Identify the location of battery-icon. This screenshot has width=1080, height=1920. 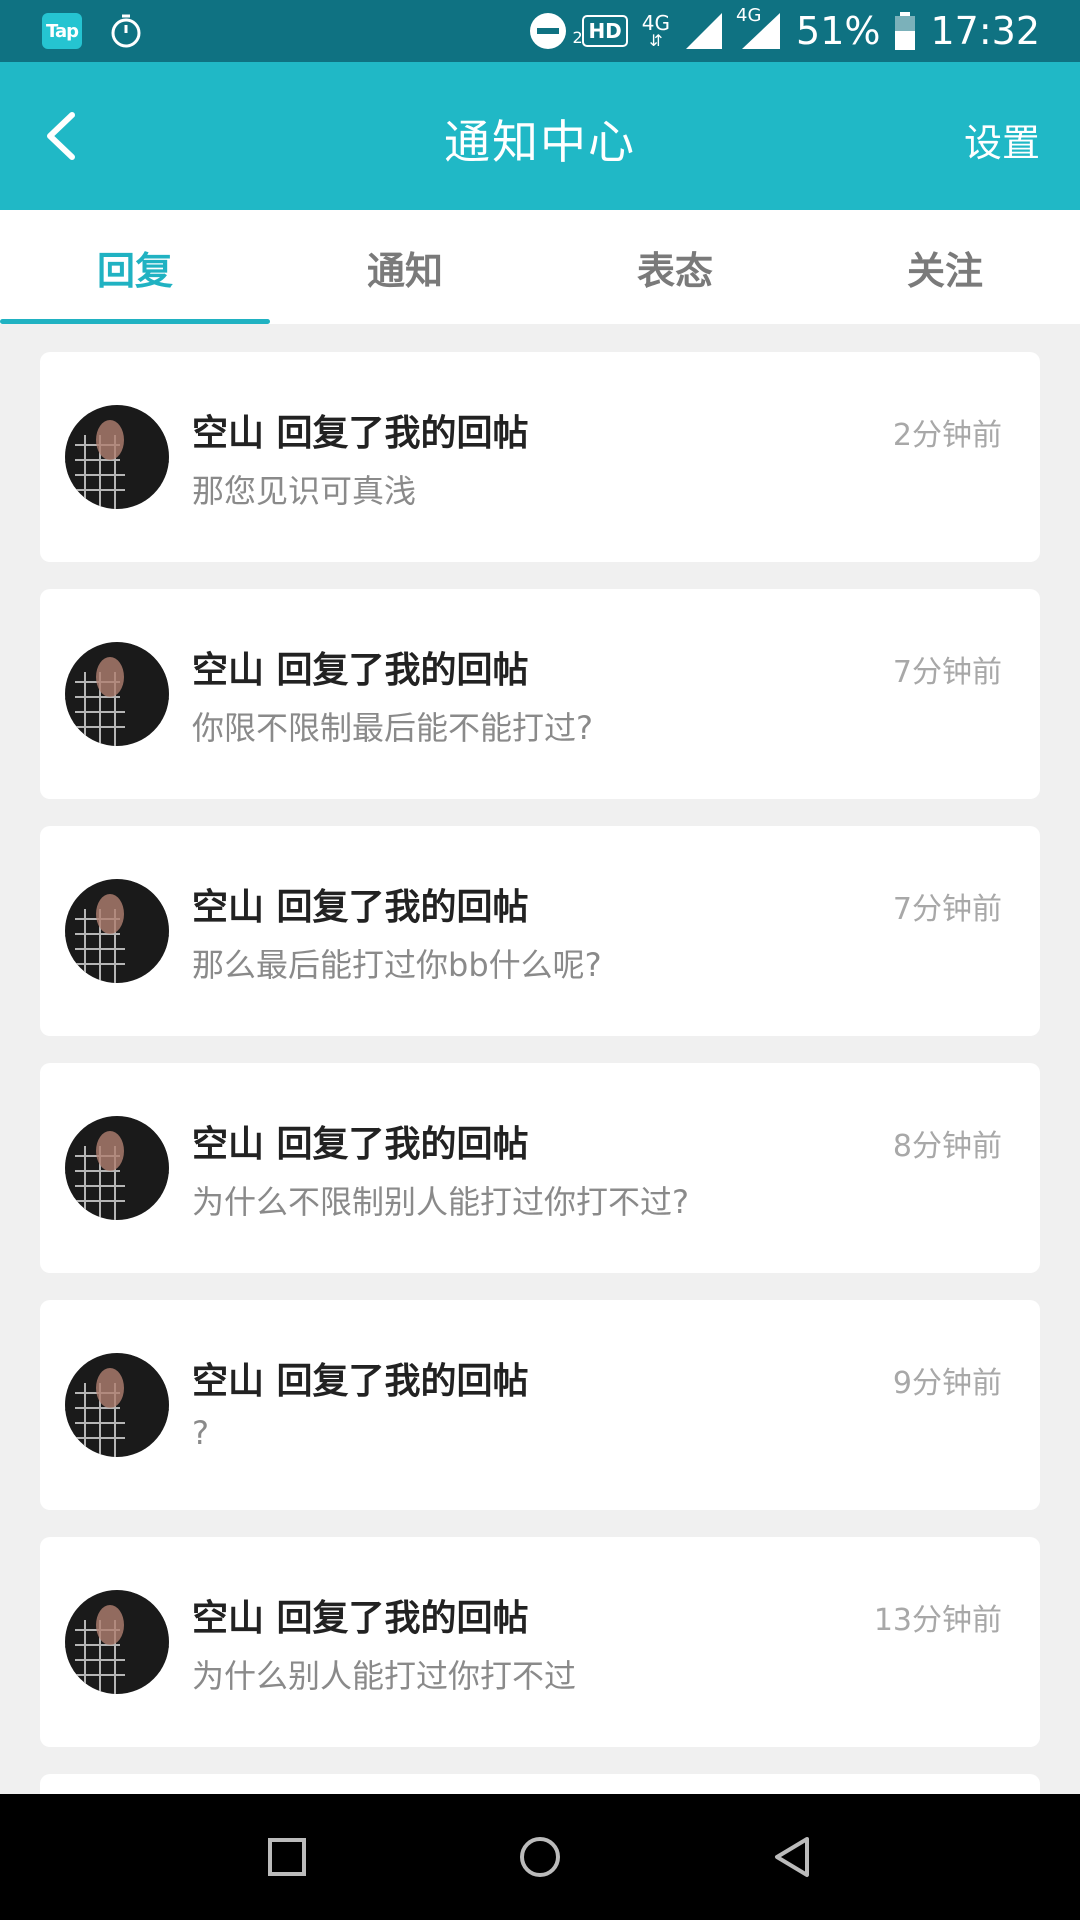
(905, 31).